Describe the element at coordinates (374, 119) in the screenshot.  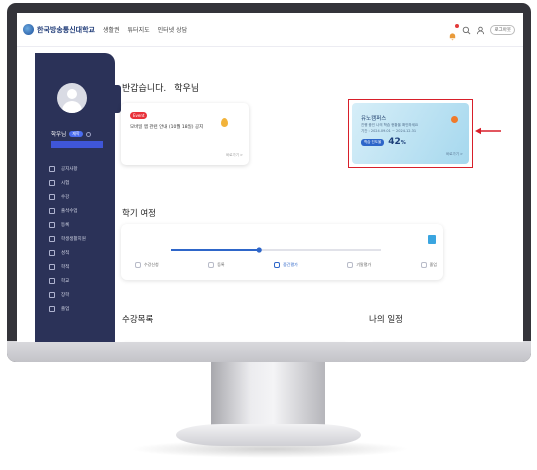
I see `unicampus-title: 유노캠퍼스` at that location.